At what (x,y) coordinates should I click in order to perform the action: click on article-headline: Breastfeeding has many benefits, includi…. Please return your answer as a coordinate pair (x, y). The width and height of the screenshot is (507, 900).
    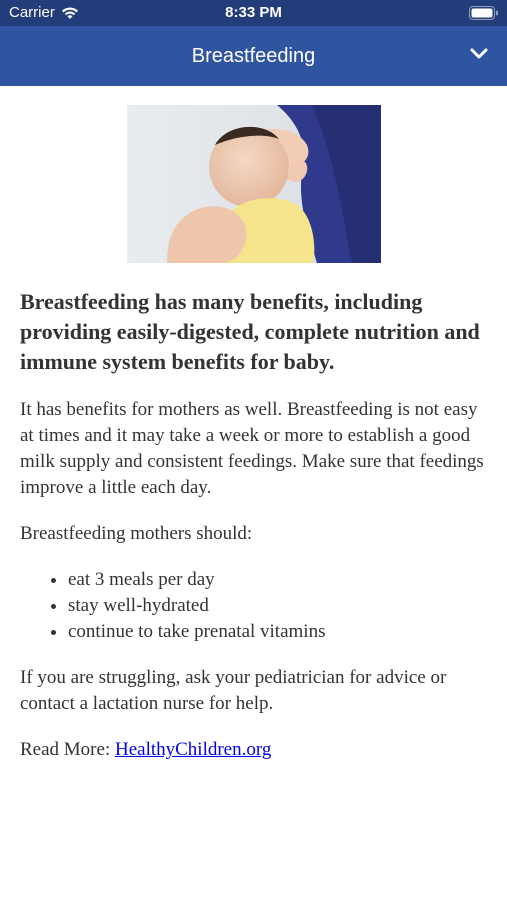
    Looking at the image, I should click on (250, 331).